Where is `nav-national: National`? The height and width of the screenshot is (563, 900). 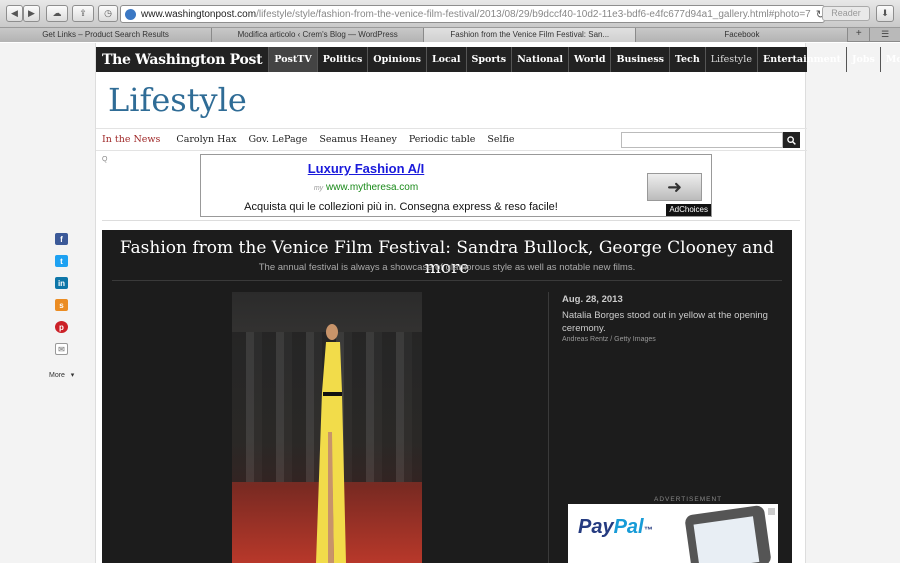 nav-national: National is located at coordinates (539, 59).